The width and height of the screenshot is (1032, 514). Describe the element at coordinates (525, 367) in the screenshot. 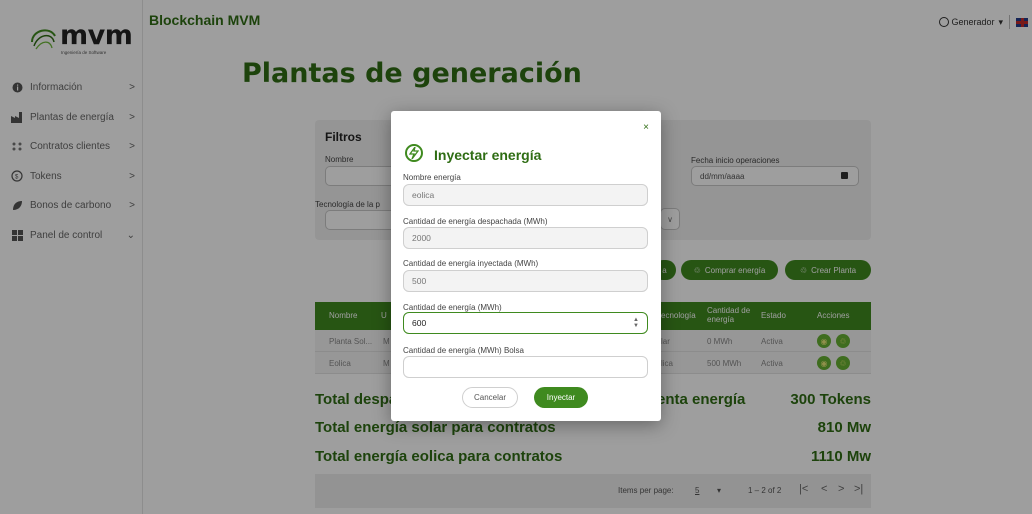

I see `cantidad-energia-bolsa-input` at that location.